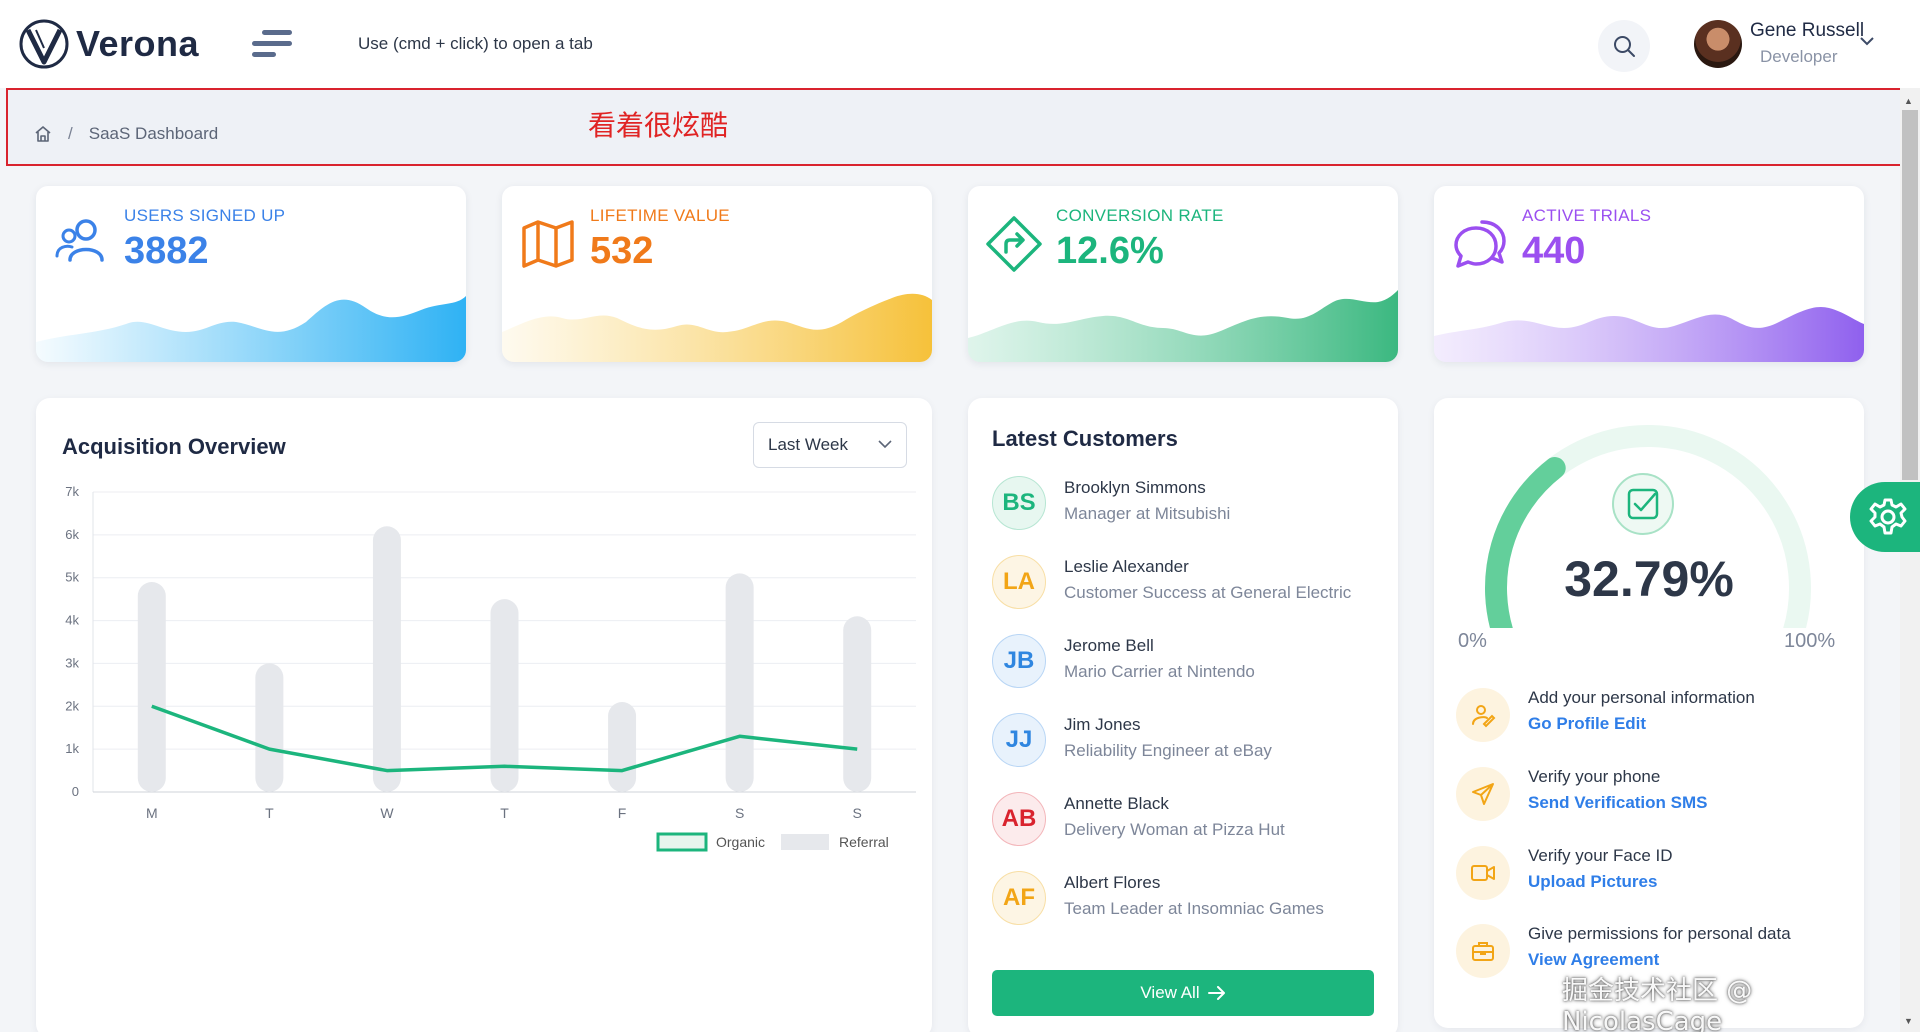 This screenshot has height=1032, width=1920. I want to click on users-icon, so click(79, 240).